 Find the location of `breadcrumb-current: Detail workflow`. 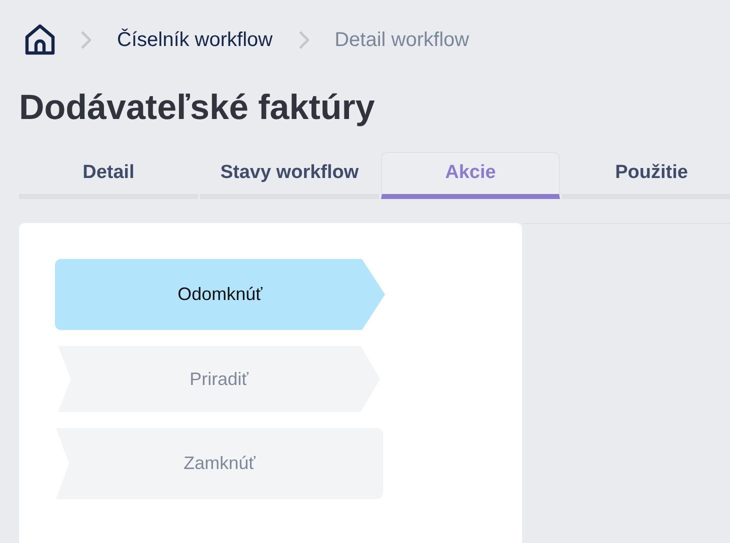

breadcrumb-current: Detail workflow is located at coordinates (402, 40).